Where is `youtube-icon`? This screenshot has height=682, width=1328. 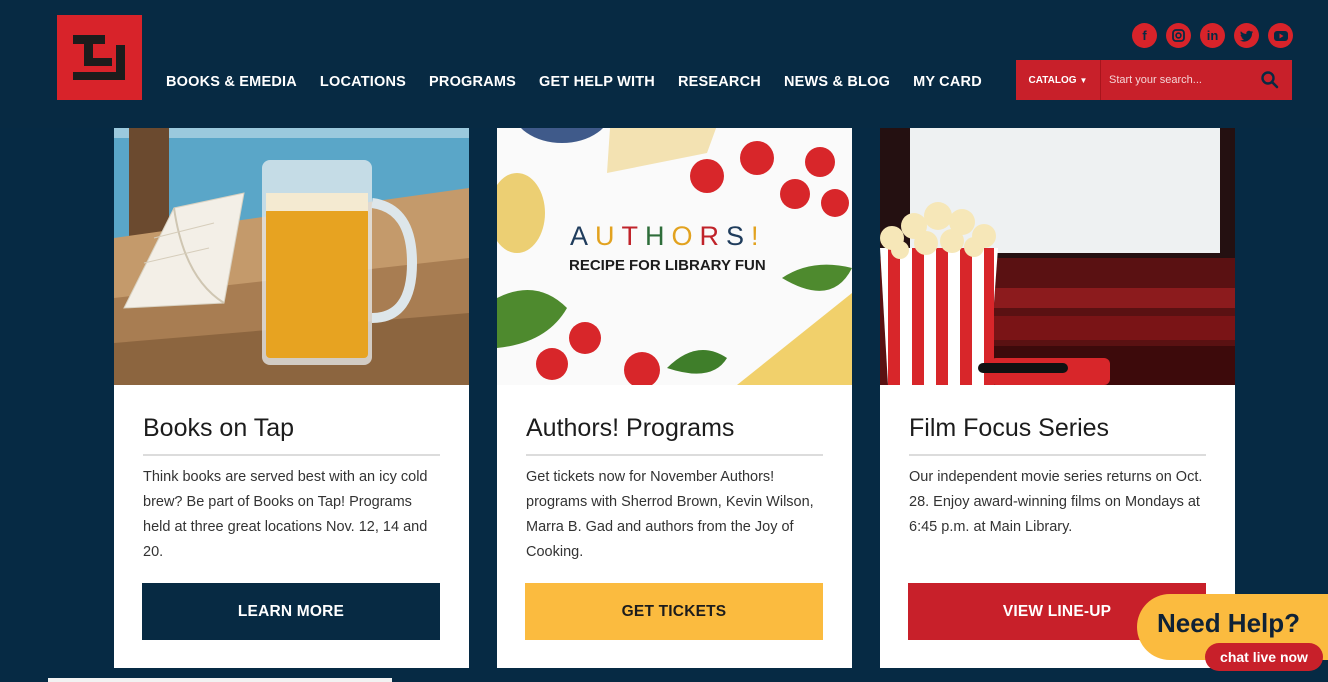
youtube-icon is located at coordinates (1280, 35).